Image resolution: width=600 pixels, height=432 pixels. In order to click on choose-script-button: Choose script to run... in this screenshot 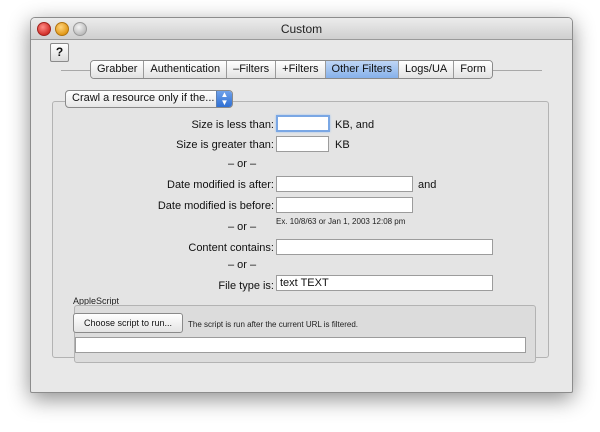, I will do `click(128, 323)`.